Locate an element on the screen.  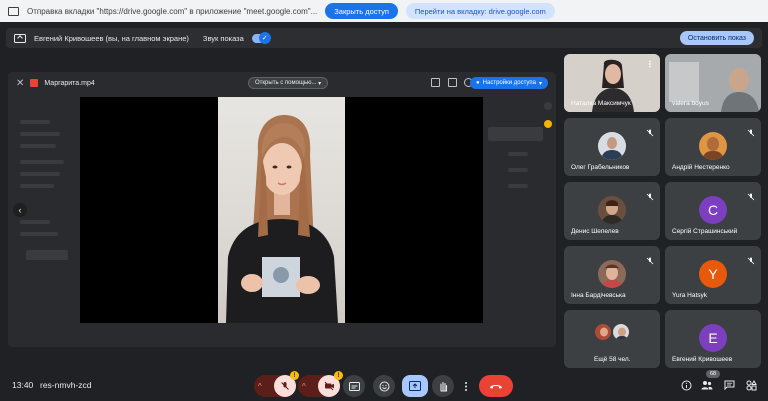
participant-avatar: С is located at coordinates (713, 210).